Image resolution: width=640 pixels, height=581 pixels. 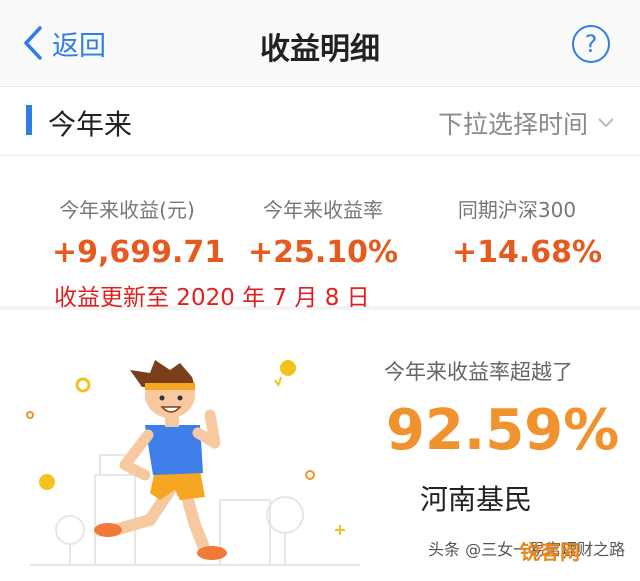 What do you see at coordinates (139, 252) in the screenshot?
I see `stat-value: +9,699.71` at bounding box center [139, 252].